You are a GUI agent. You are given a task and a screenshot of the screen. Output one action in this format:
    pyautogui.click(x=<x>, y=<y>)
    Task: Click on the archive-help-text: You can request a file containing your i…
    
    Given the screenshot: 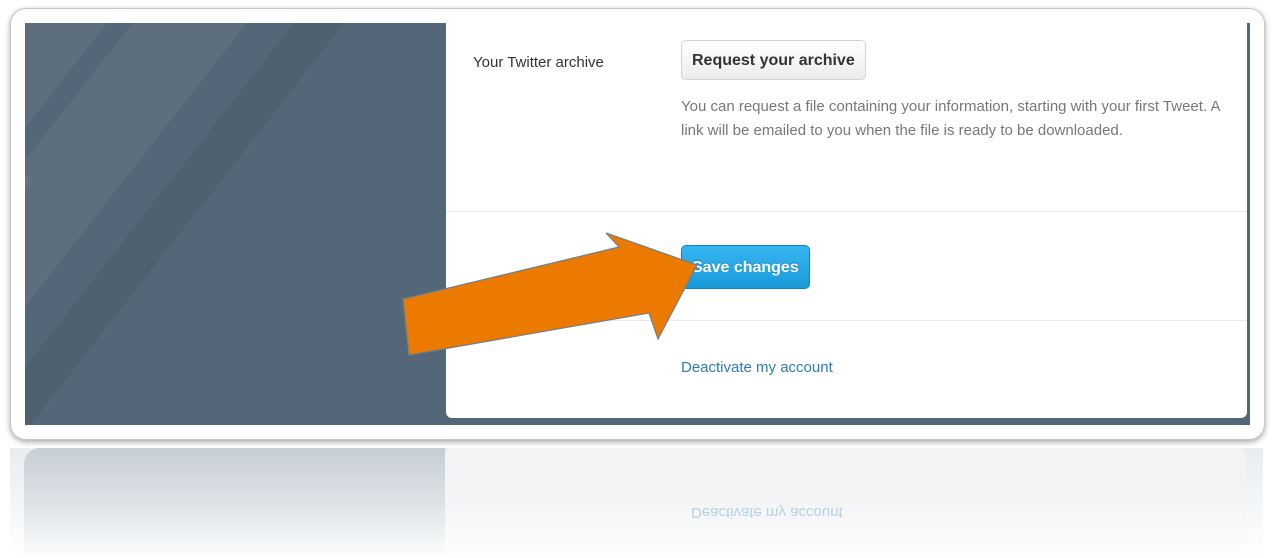 What is the action you would take?
    pyautogui.click(x=950, y=118)
    